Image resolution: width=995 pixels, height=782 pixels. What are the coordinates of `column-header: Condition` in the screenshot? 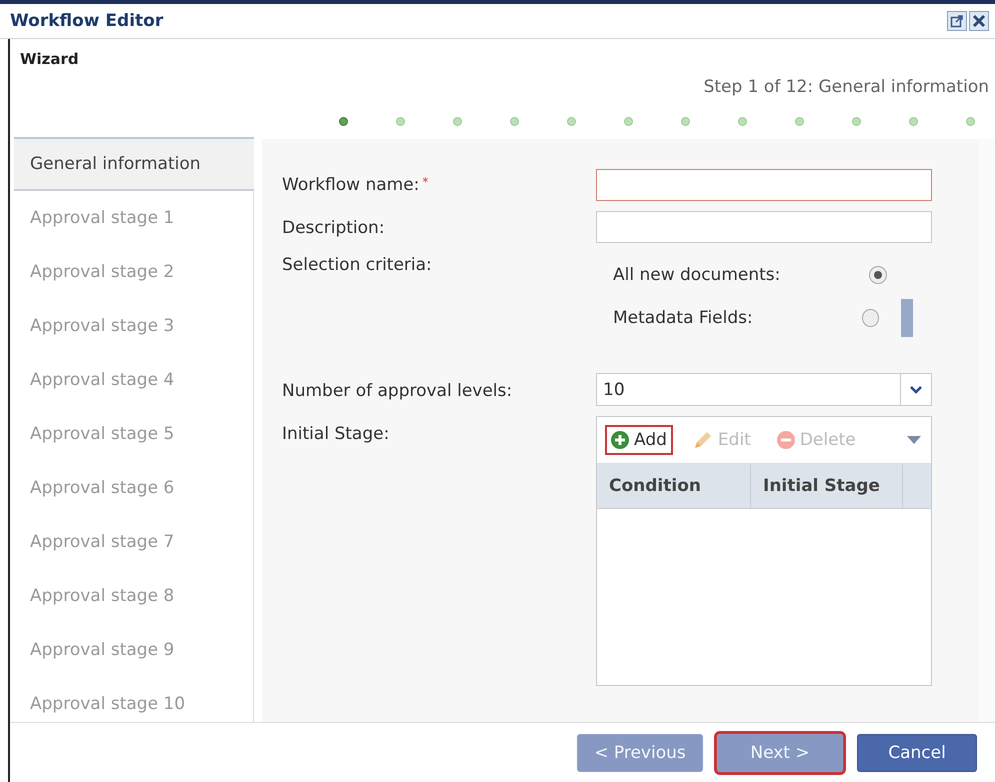 It's located at (674, 486).